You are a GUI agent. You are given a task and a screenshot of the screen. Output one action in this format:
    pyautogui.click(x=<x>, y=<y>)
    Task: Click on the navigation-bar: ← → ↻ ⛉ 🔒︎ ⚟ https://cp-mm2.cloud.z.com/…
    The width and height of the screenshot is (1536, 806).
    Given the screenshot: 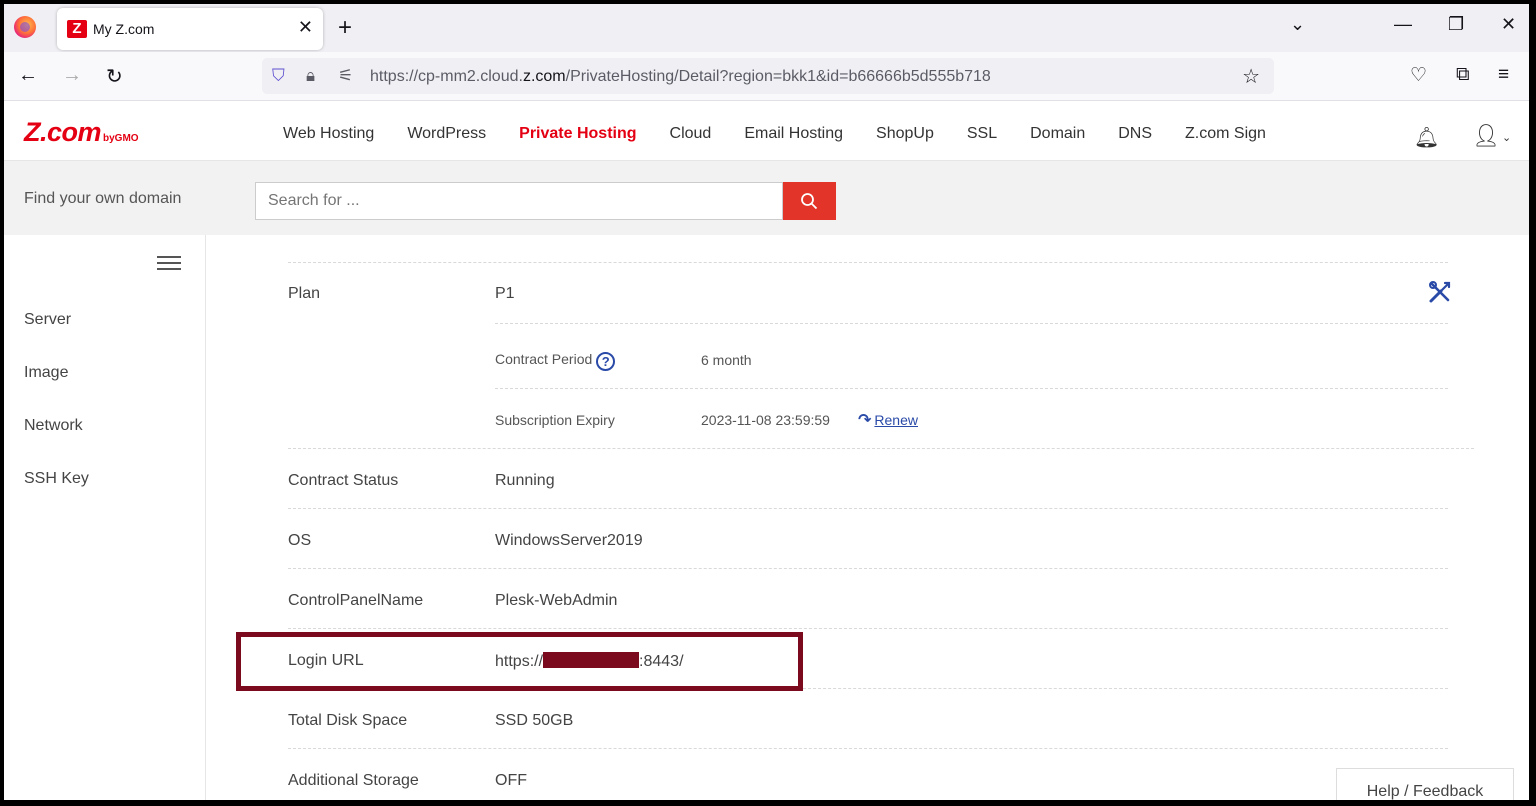 What is the action you would take?
    pyautogui.click(x=766, y=76)
    